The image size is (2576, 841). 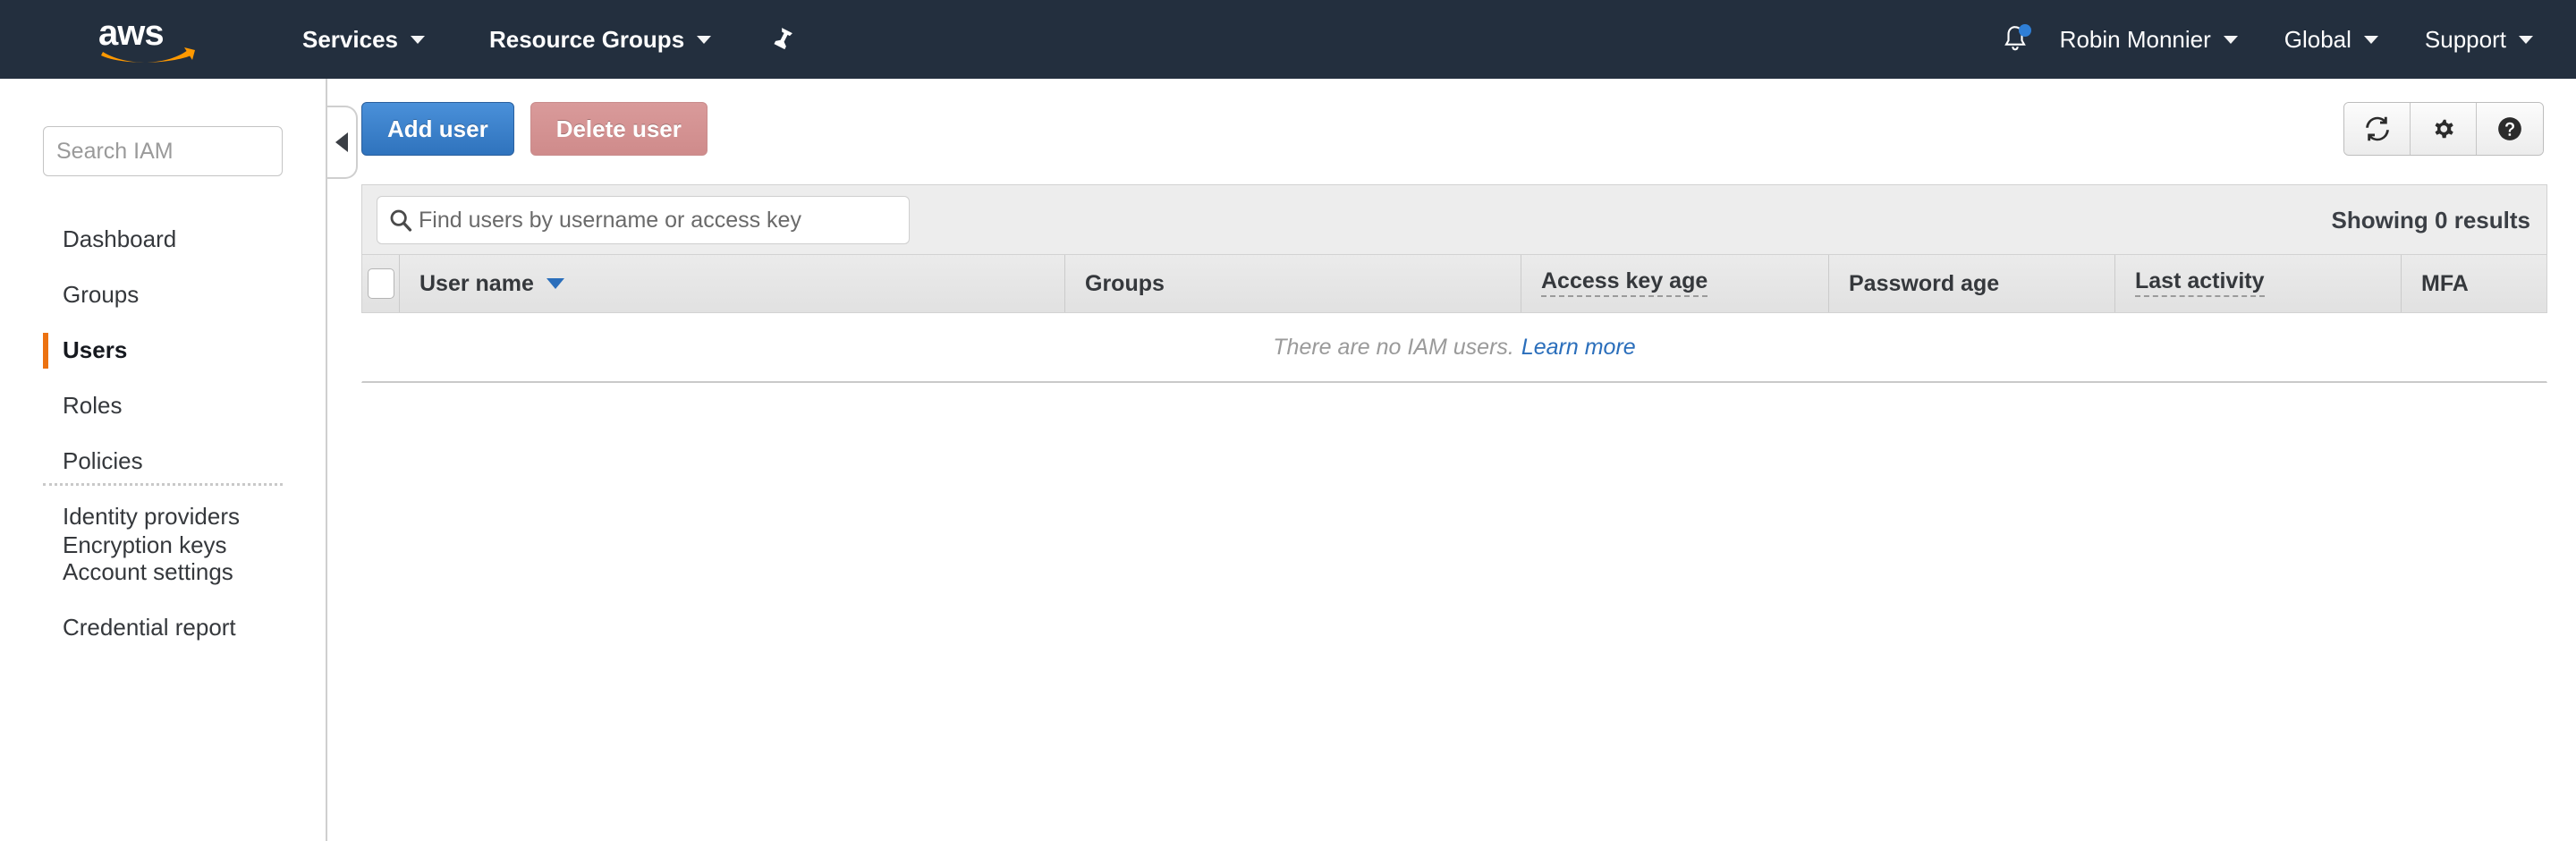 What do you see at coordinates (1454, 219) in the screenshot?
I see `table-toolbar: Showing 0 results` at bounding box center [1454, 219].